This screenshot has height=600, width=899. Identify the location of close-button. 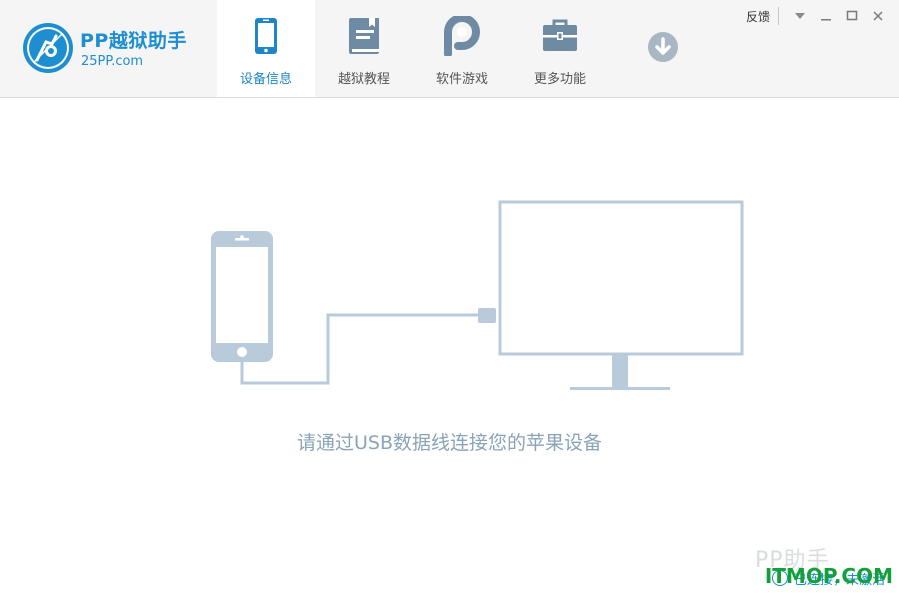
(878, 16).